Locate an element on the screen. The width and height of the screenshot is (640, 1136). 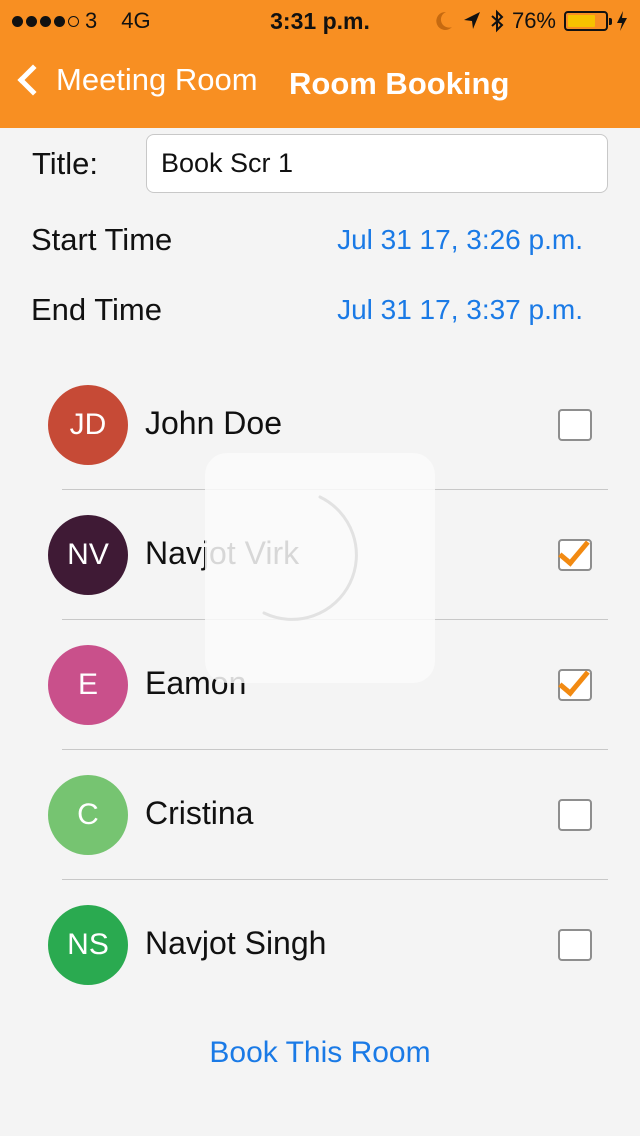
status-bar: 3 4G 3:31 p.m. 76% is located at coordinates (320, 20).